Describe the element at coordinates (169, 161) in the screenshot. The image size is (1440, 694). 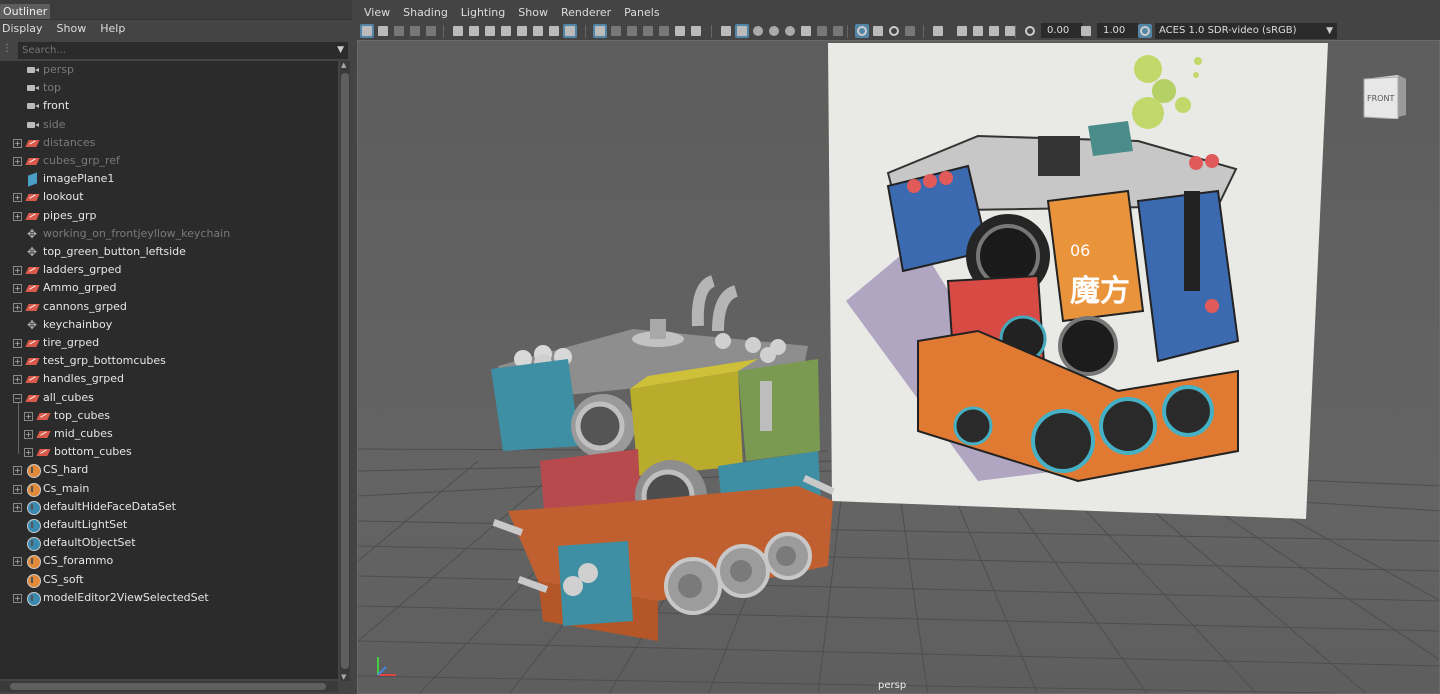
I see `outliner-item: + cubes_grp_ref` at that location.